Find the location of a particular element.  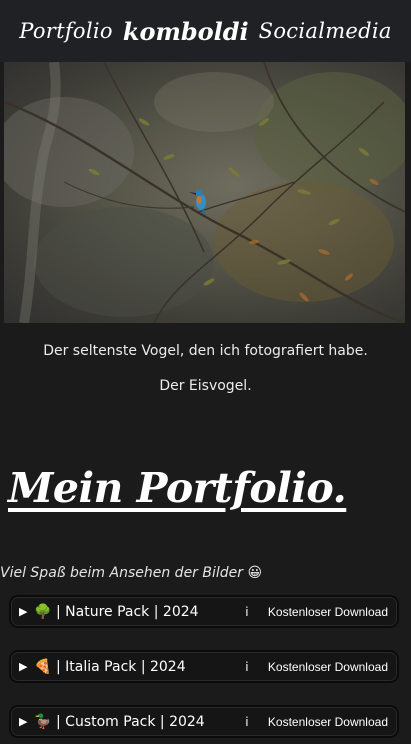

top-navigation: Portfolio komboldi Socialmedia is located at coordinates (205, 31).